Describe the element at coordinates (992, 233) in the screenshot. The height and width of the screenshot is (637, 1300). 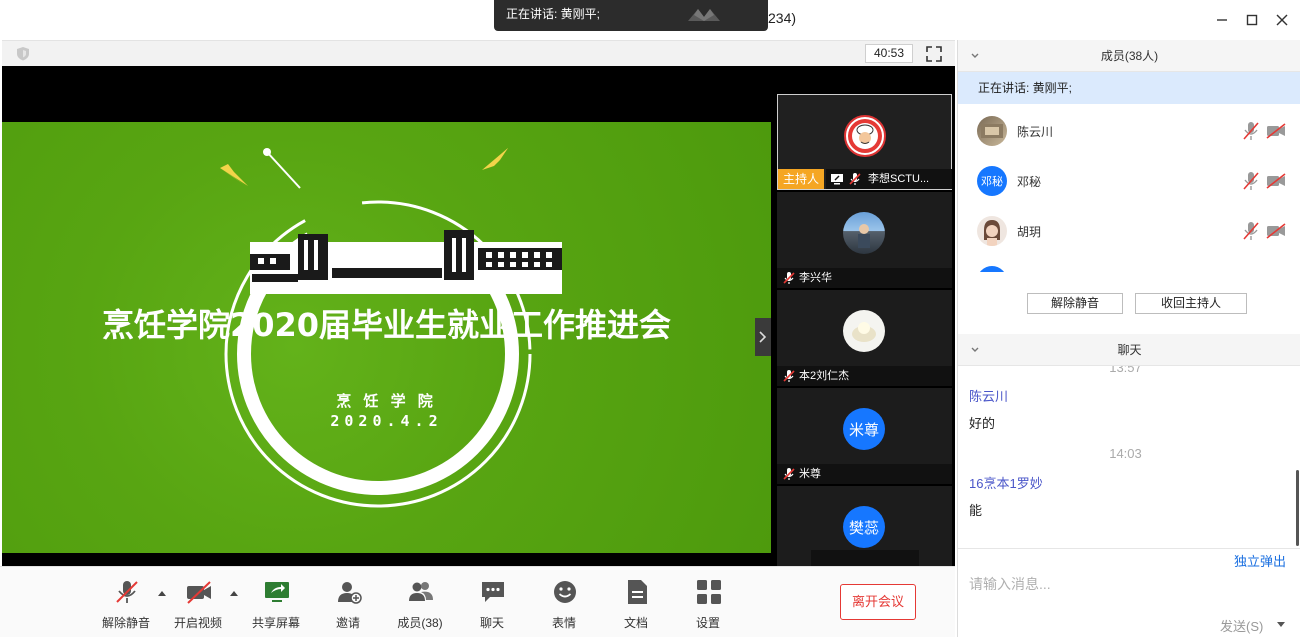
I see `photo-face-icon` at that location.